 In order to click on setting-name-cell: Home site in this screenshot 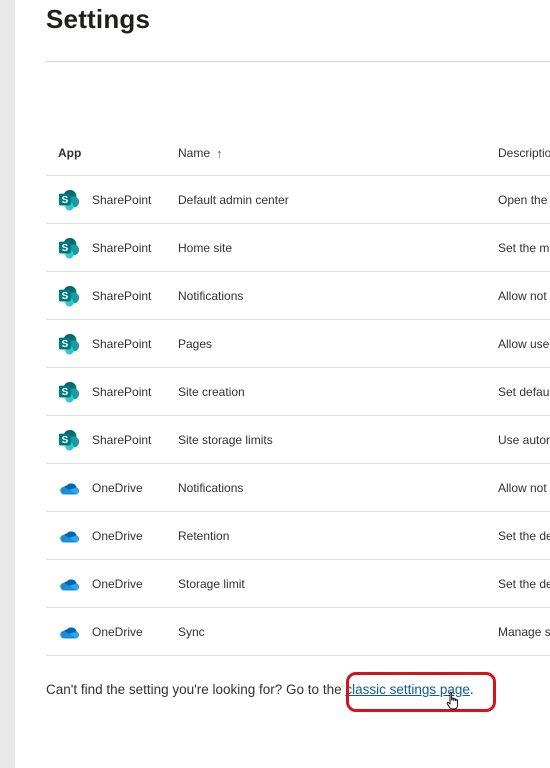, I will do `click(333, 247)`.